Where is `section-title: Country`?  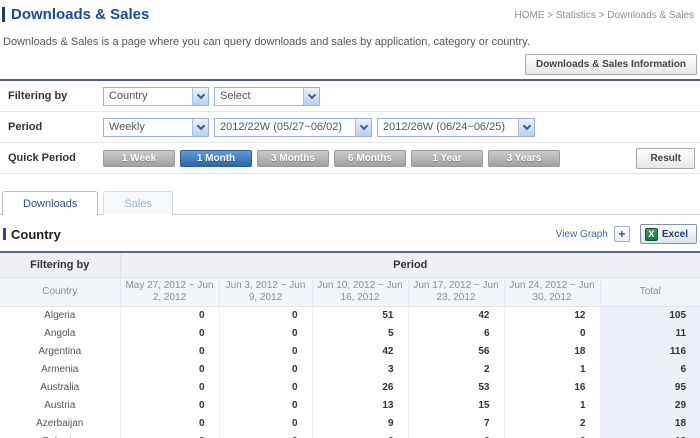 section-title: Country is located at coordinates (36, 234).